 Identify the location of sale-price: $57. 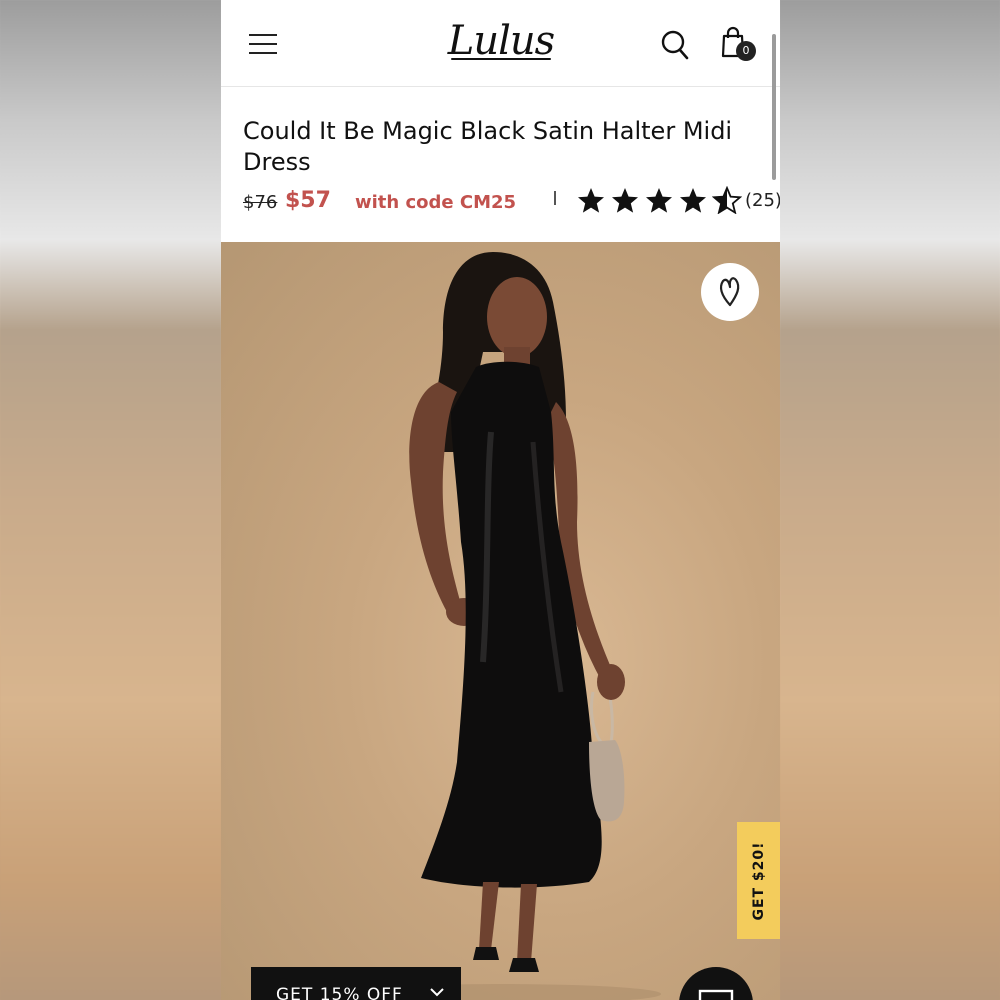
(308, 200).